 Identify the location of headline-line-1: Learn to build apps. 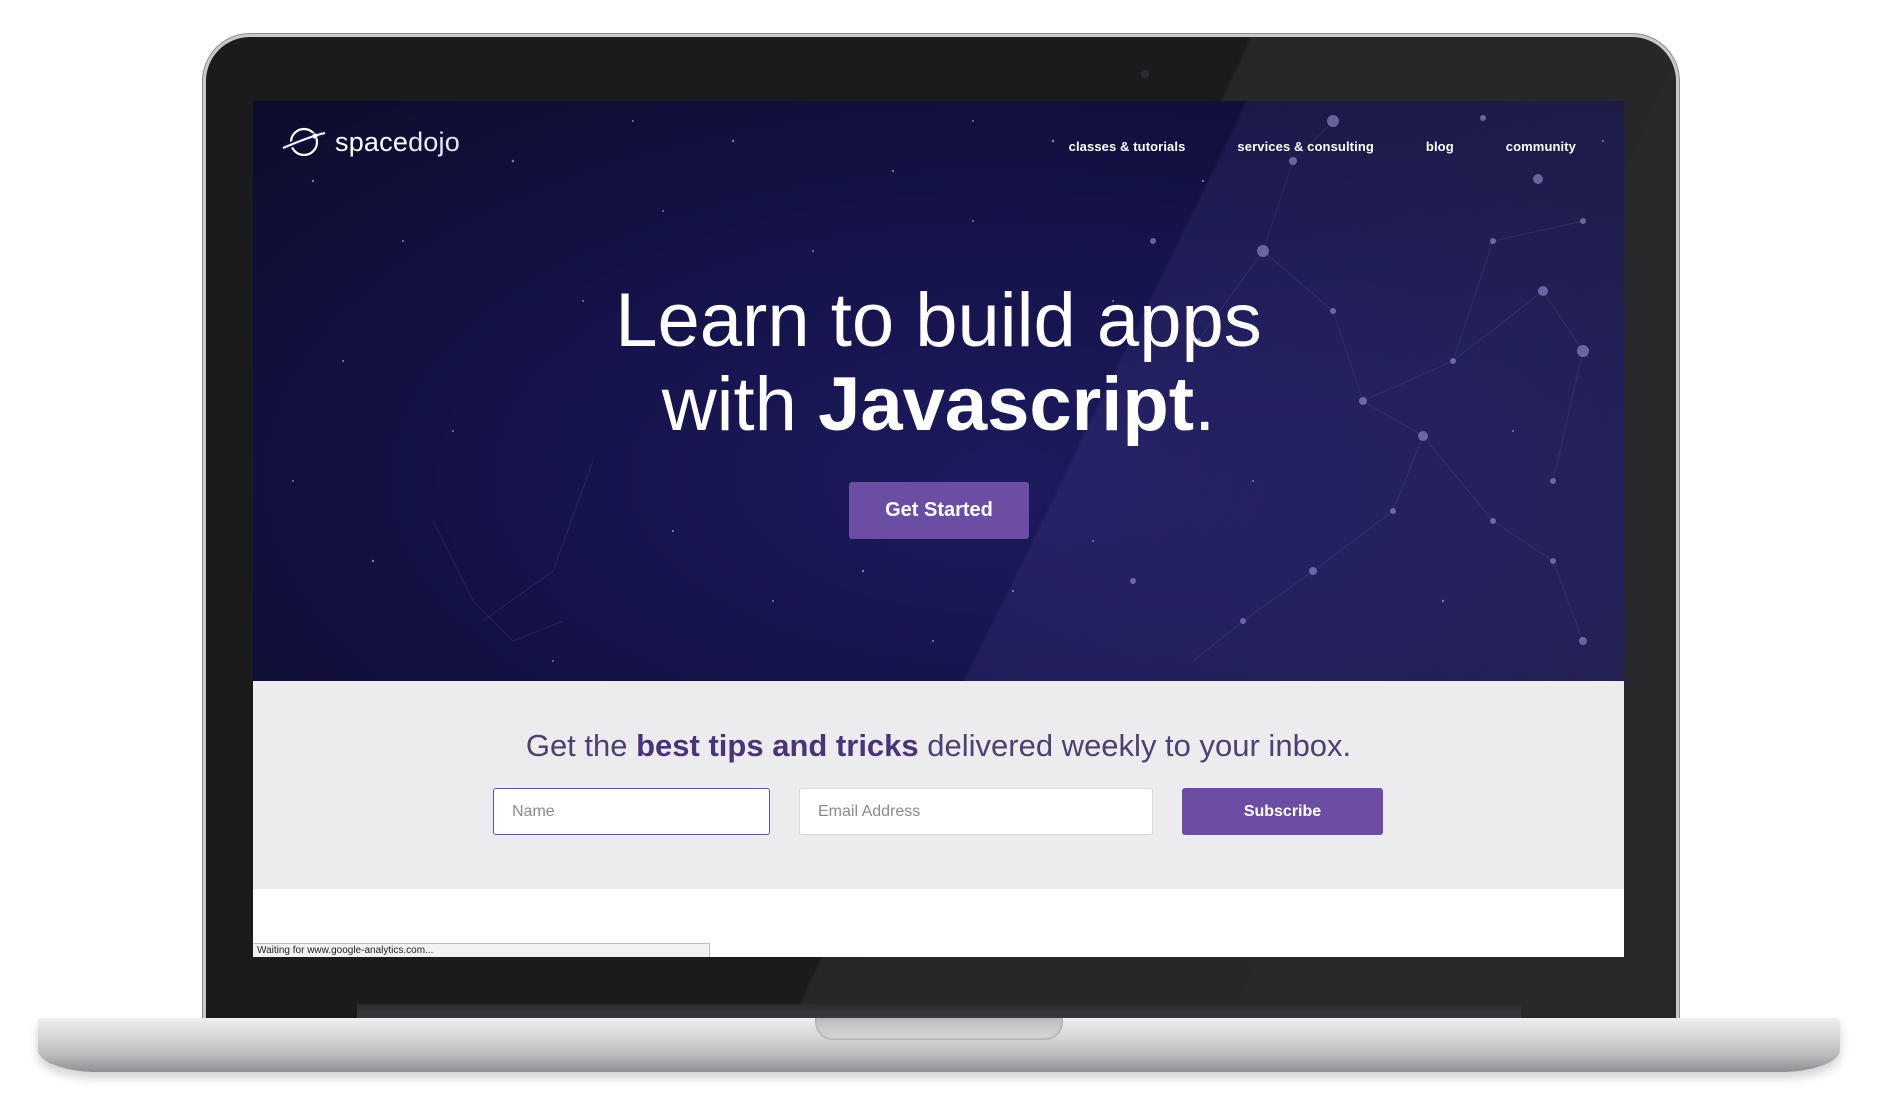
(938, 320).